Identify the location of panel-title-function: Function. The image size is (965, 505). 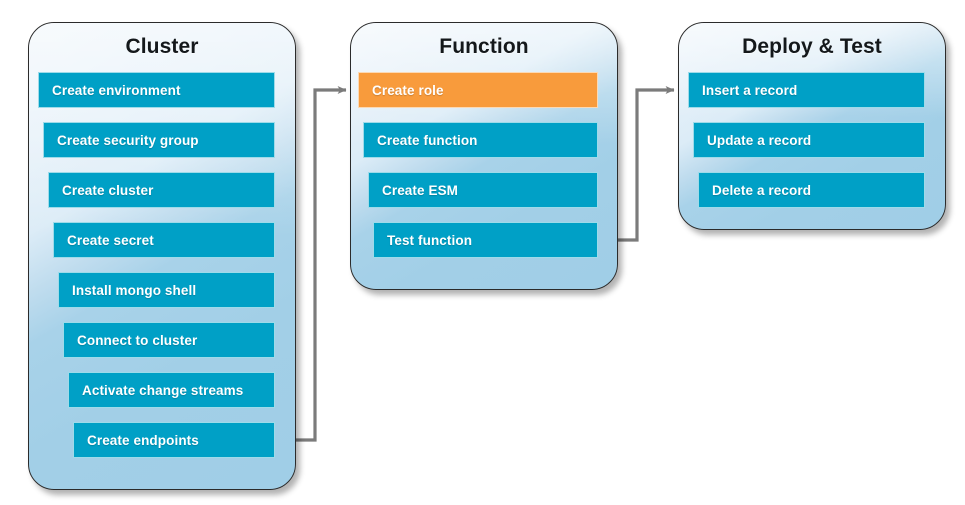
(484, 46).